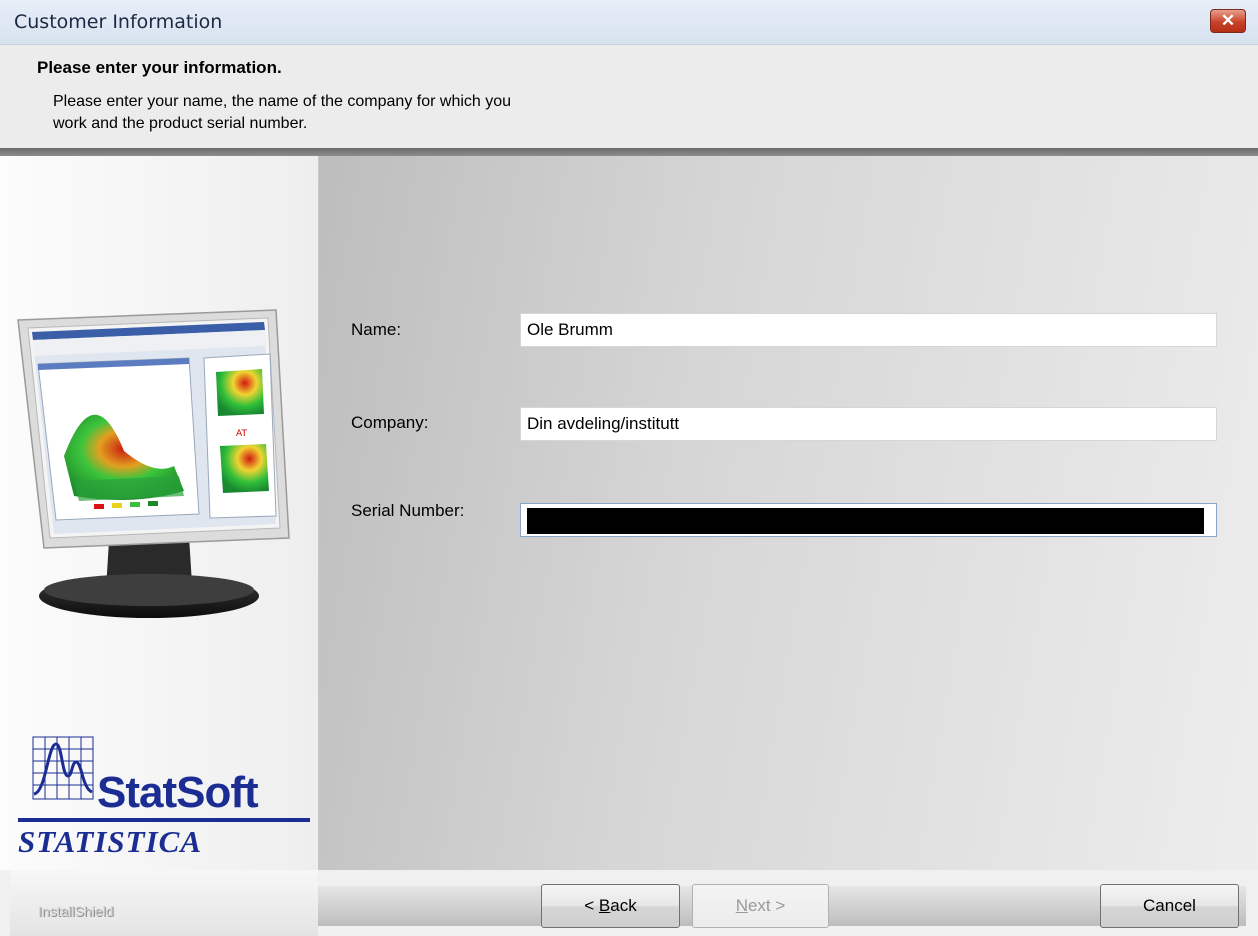 The height and width of the screenshot is (936, 1258). I want to click on back-accelerator: B, so click(604, 905).